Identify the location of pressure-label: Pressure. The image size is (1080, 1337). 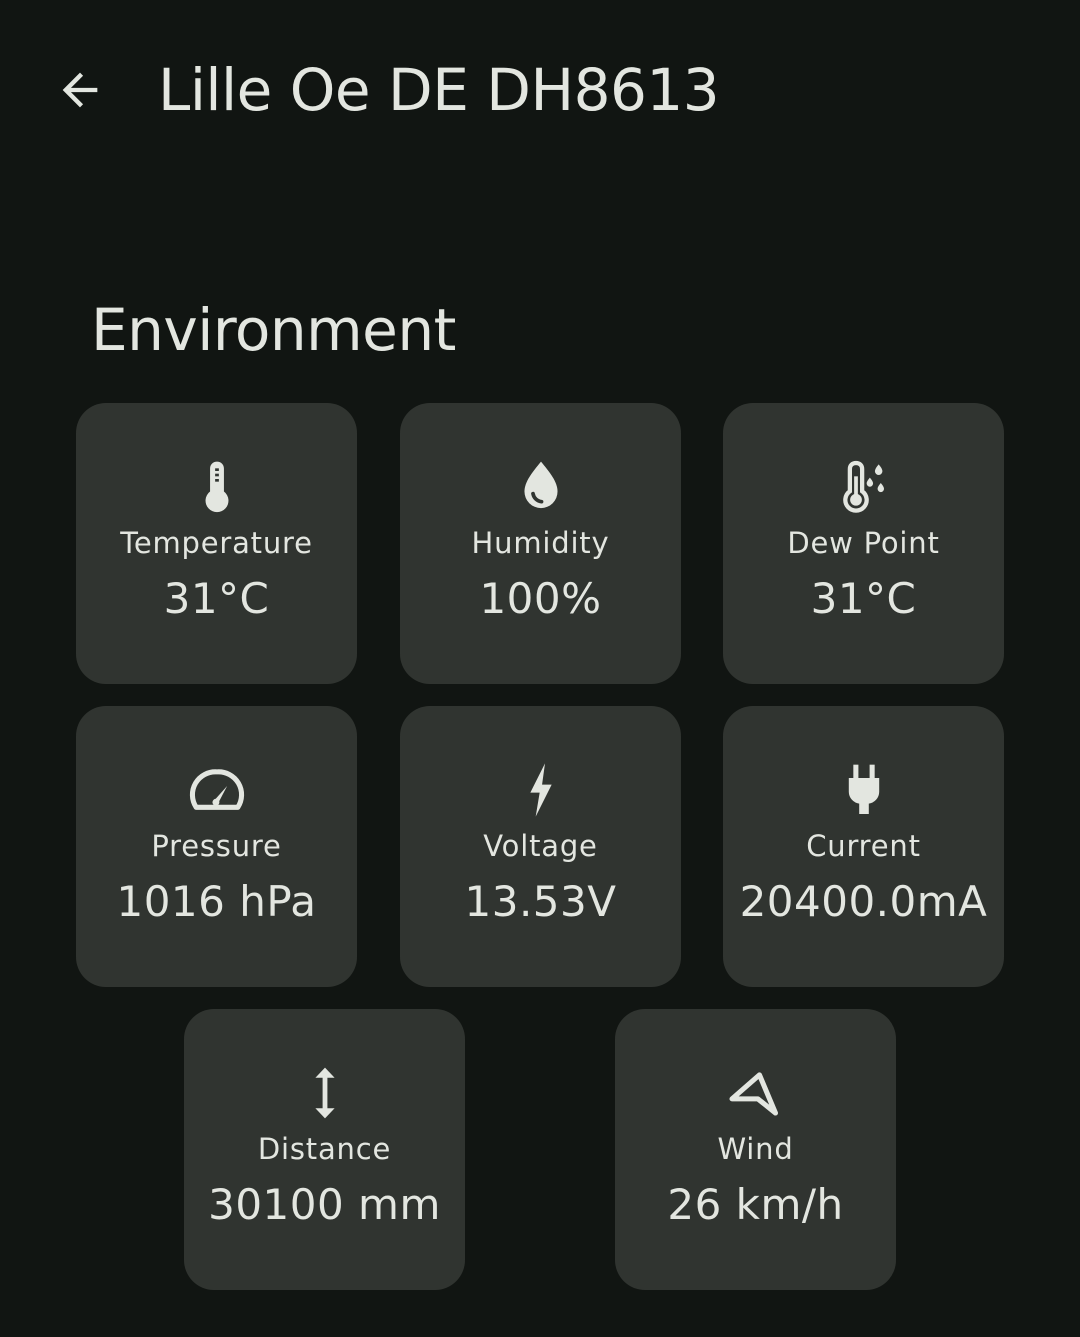
(216, 846).